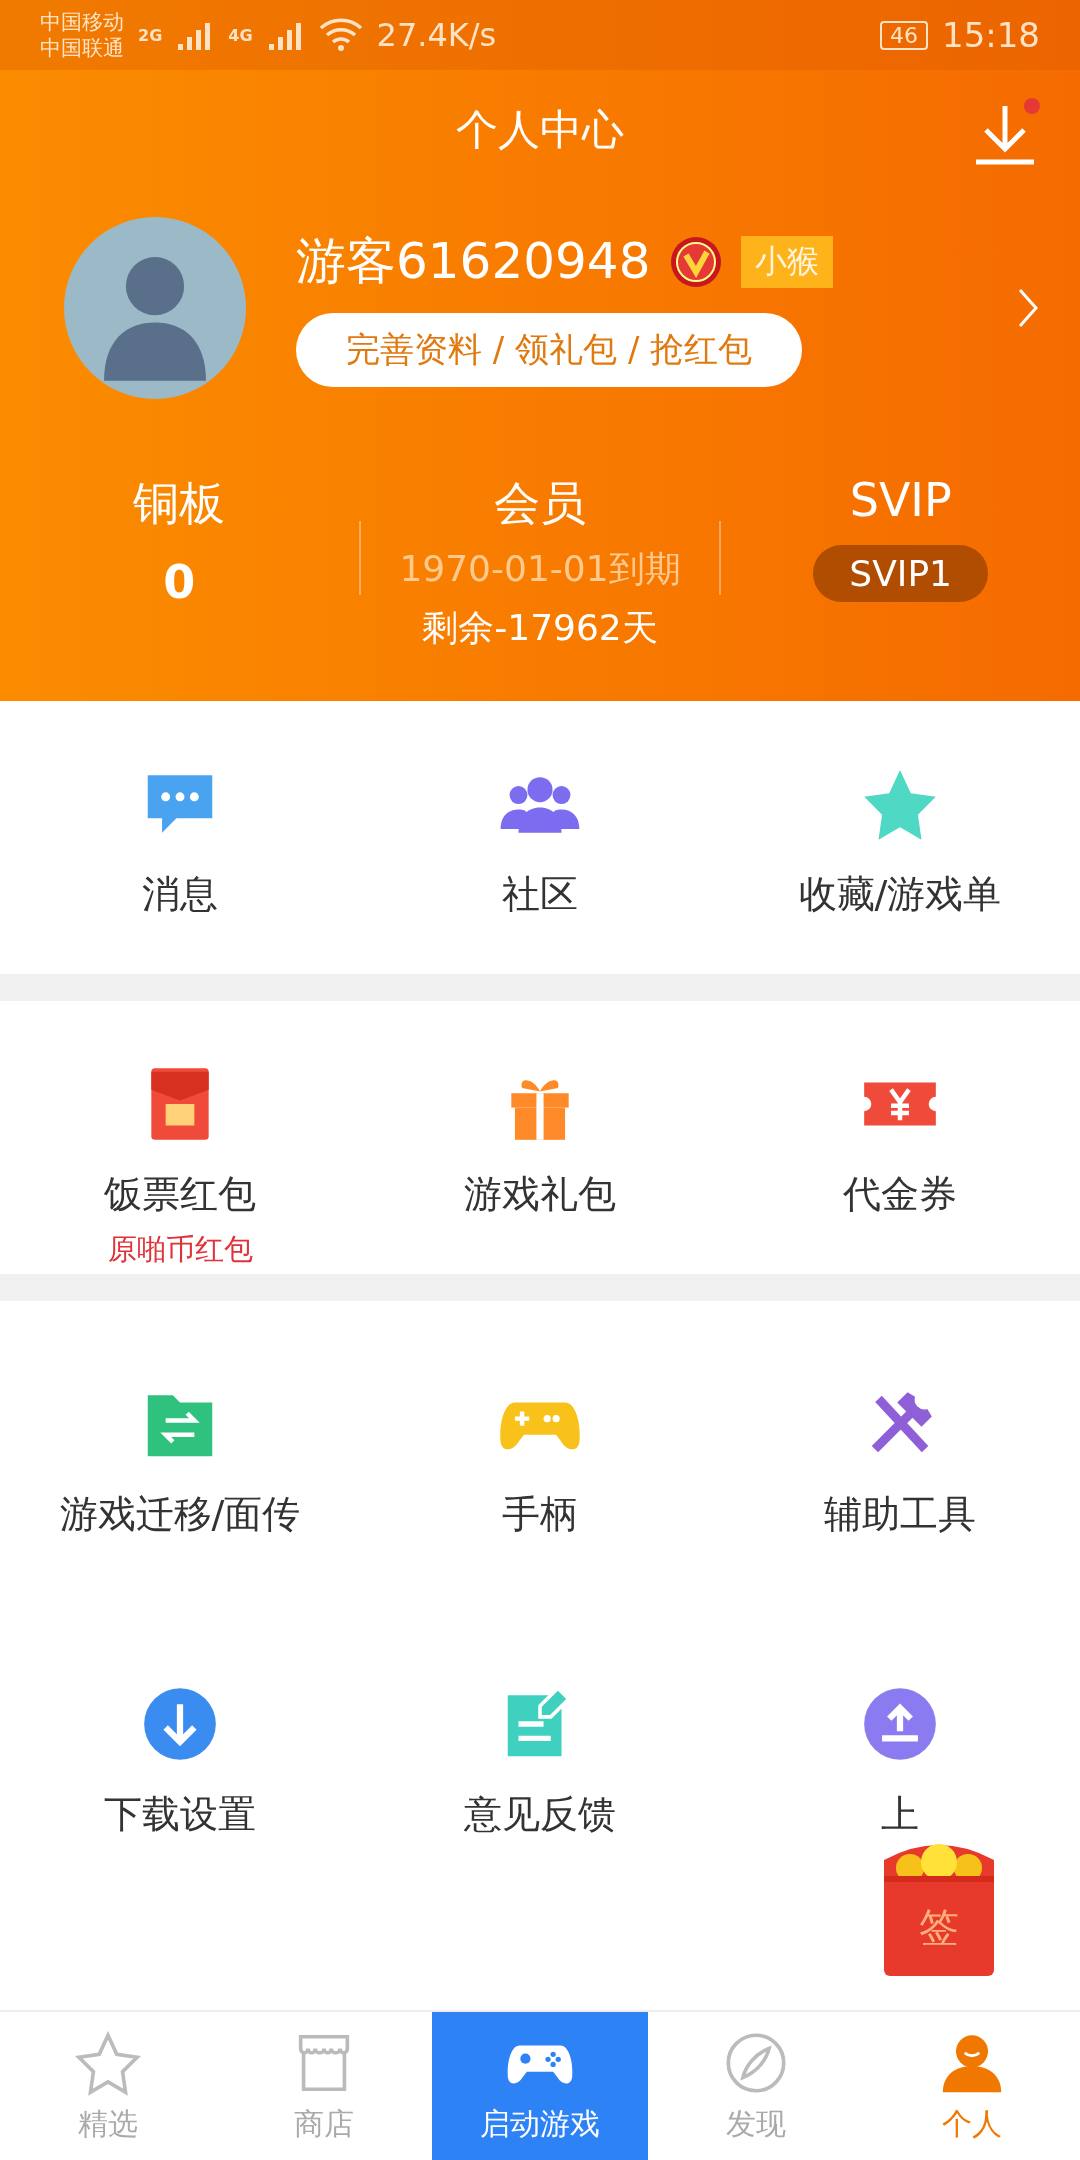 The width and height of the screenshot is (1080, 2160). Describe the element at coordinates (150, 35) in the screenshot. I see `network-type: 2G` at that location.